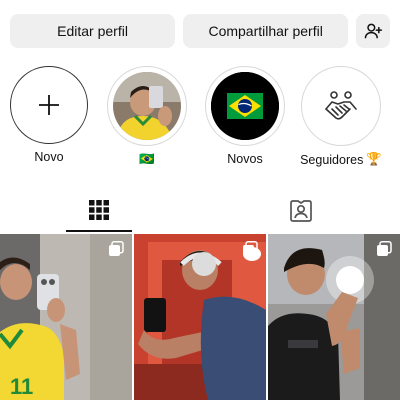 Image resolution: width=400 pixels, height=400 pixels. I want to click on tab-grid, so click(99, 211).